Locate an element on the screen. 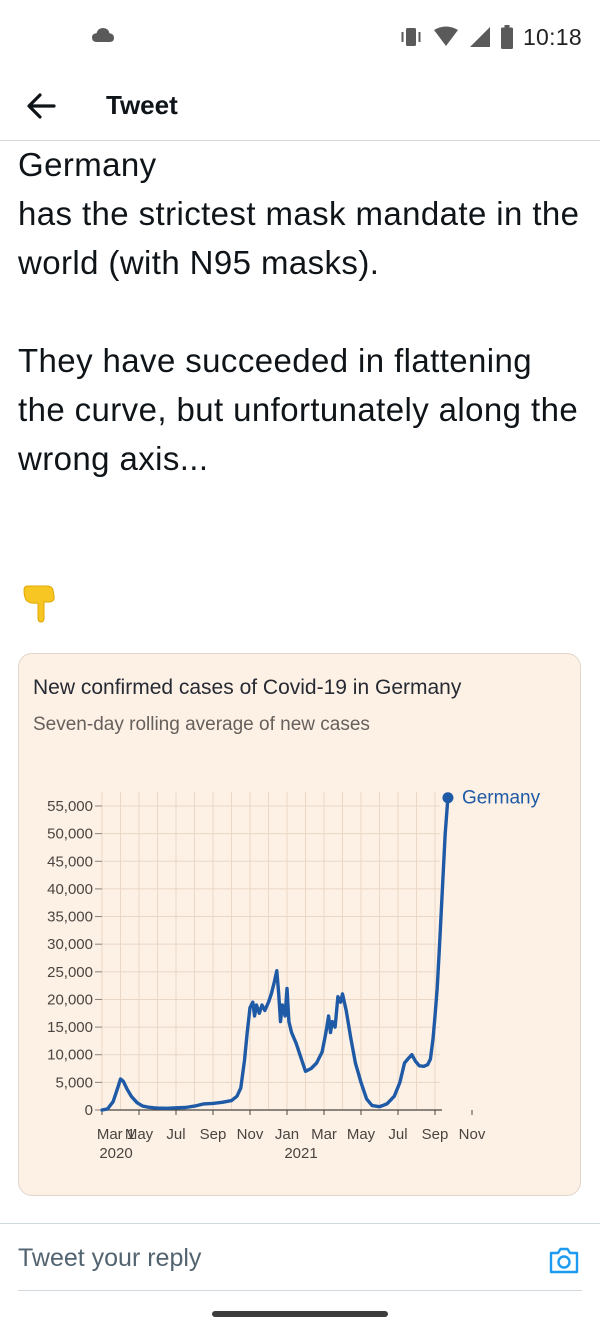  reply-bar is located at coordinates (300, 1257).